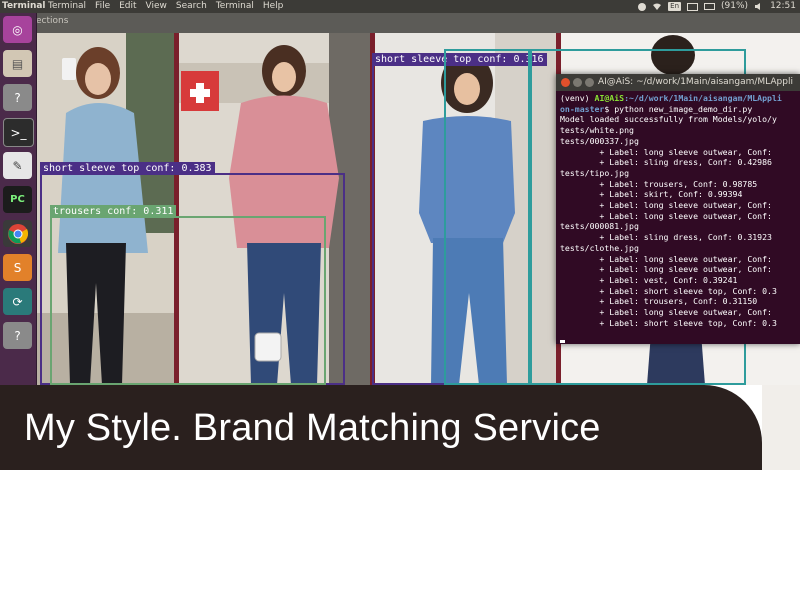 Image resolution: width=800 pixels, height=600 pixels. I want to click on prompt-path: :~/d/work/1Main/aisangam/MLAppli, so click(703, 98).